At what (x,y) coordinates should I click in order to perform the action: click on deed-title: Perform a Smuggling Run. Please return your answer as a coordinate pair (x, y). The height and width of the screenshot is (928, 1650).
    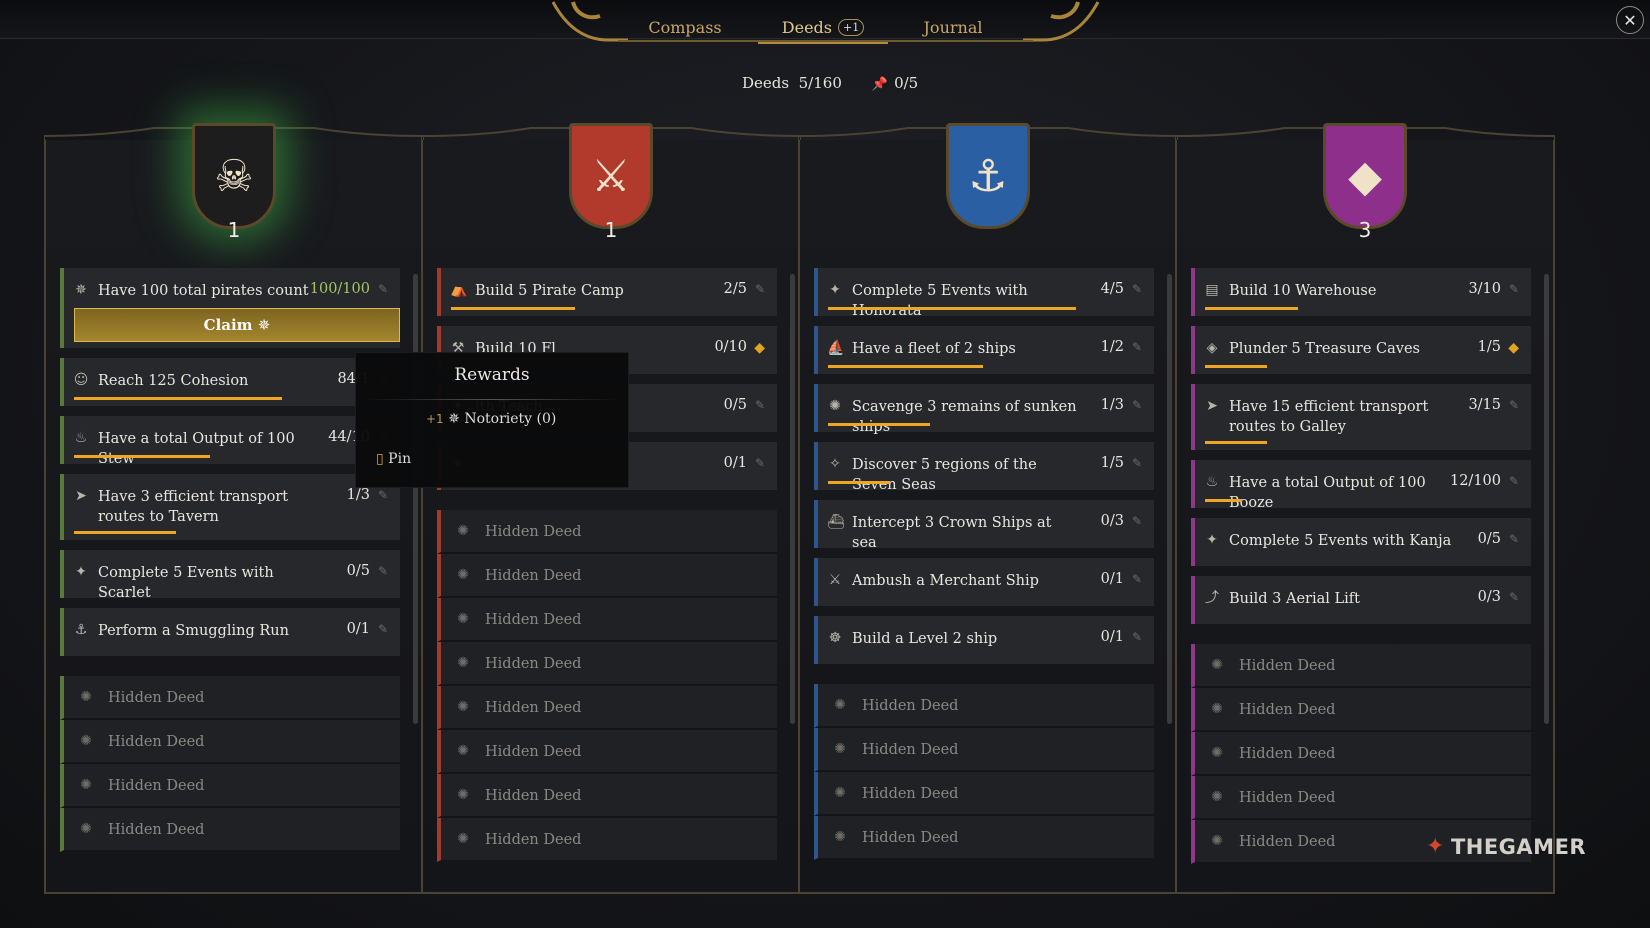
    Looking at the image, I should click on (193, 631).